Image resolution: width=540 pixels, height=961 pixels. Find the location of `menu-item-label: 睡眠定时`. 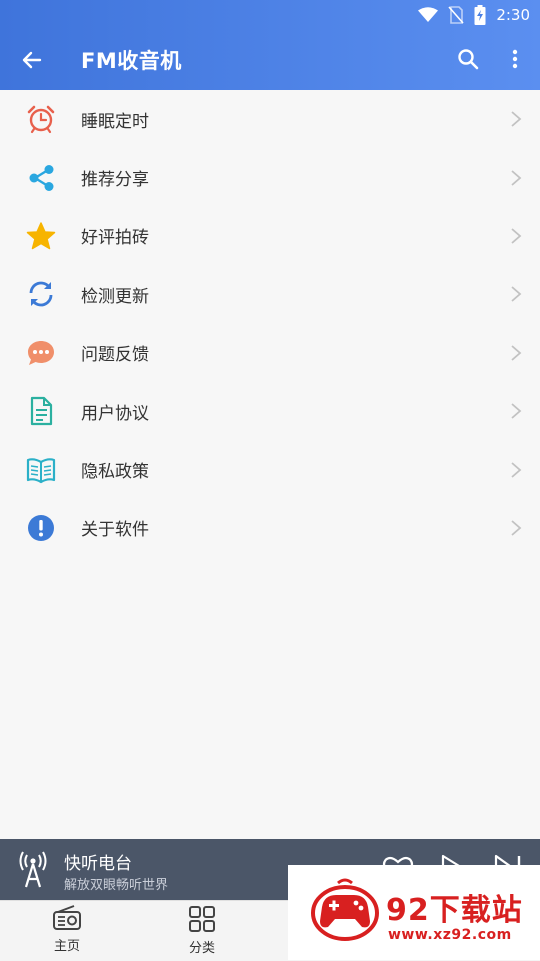

menu-item-label: 睡眠定时 is located at coordinates (115, 121).